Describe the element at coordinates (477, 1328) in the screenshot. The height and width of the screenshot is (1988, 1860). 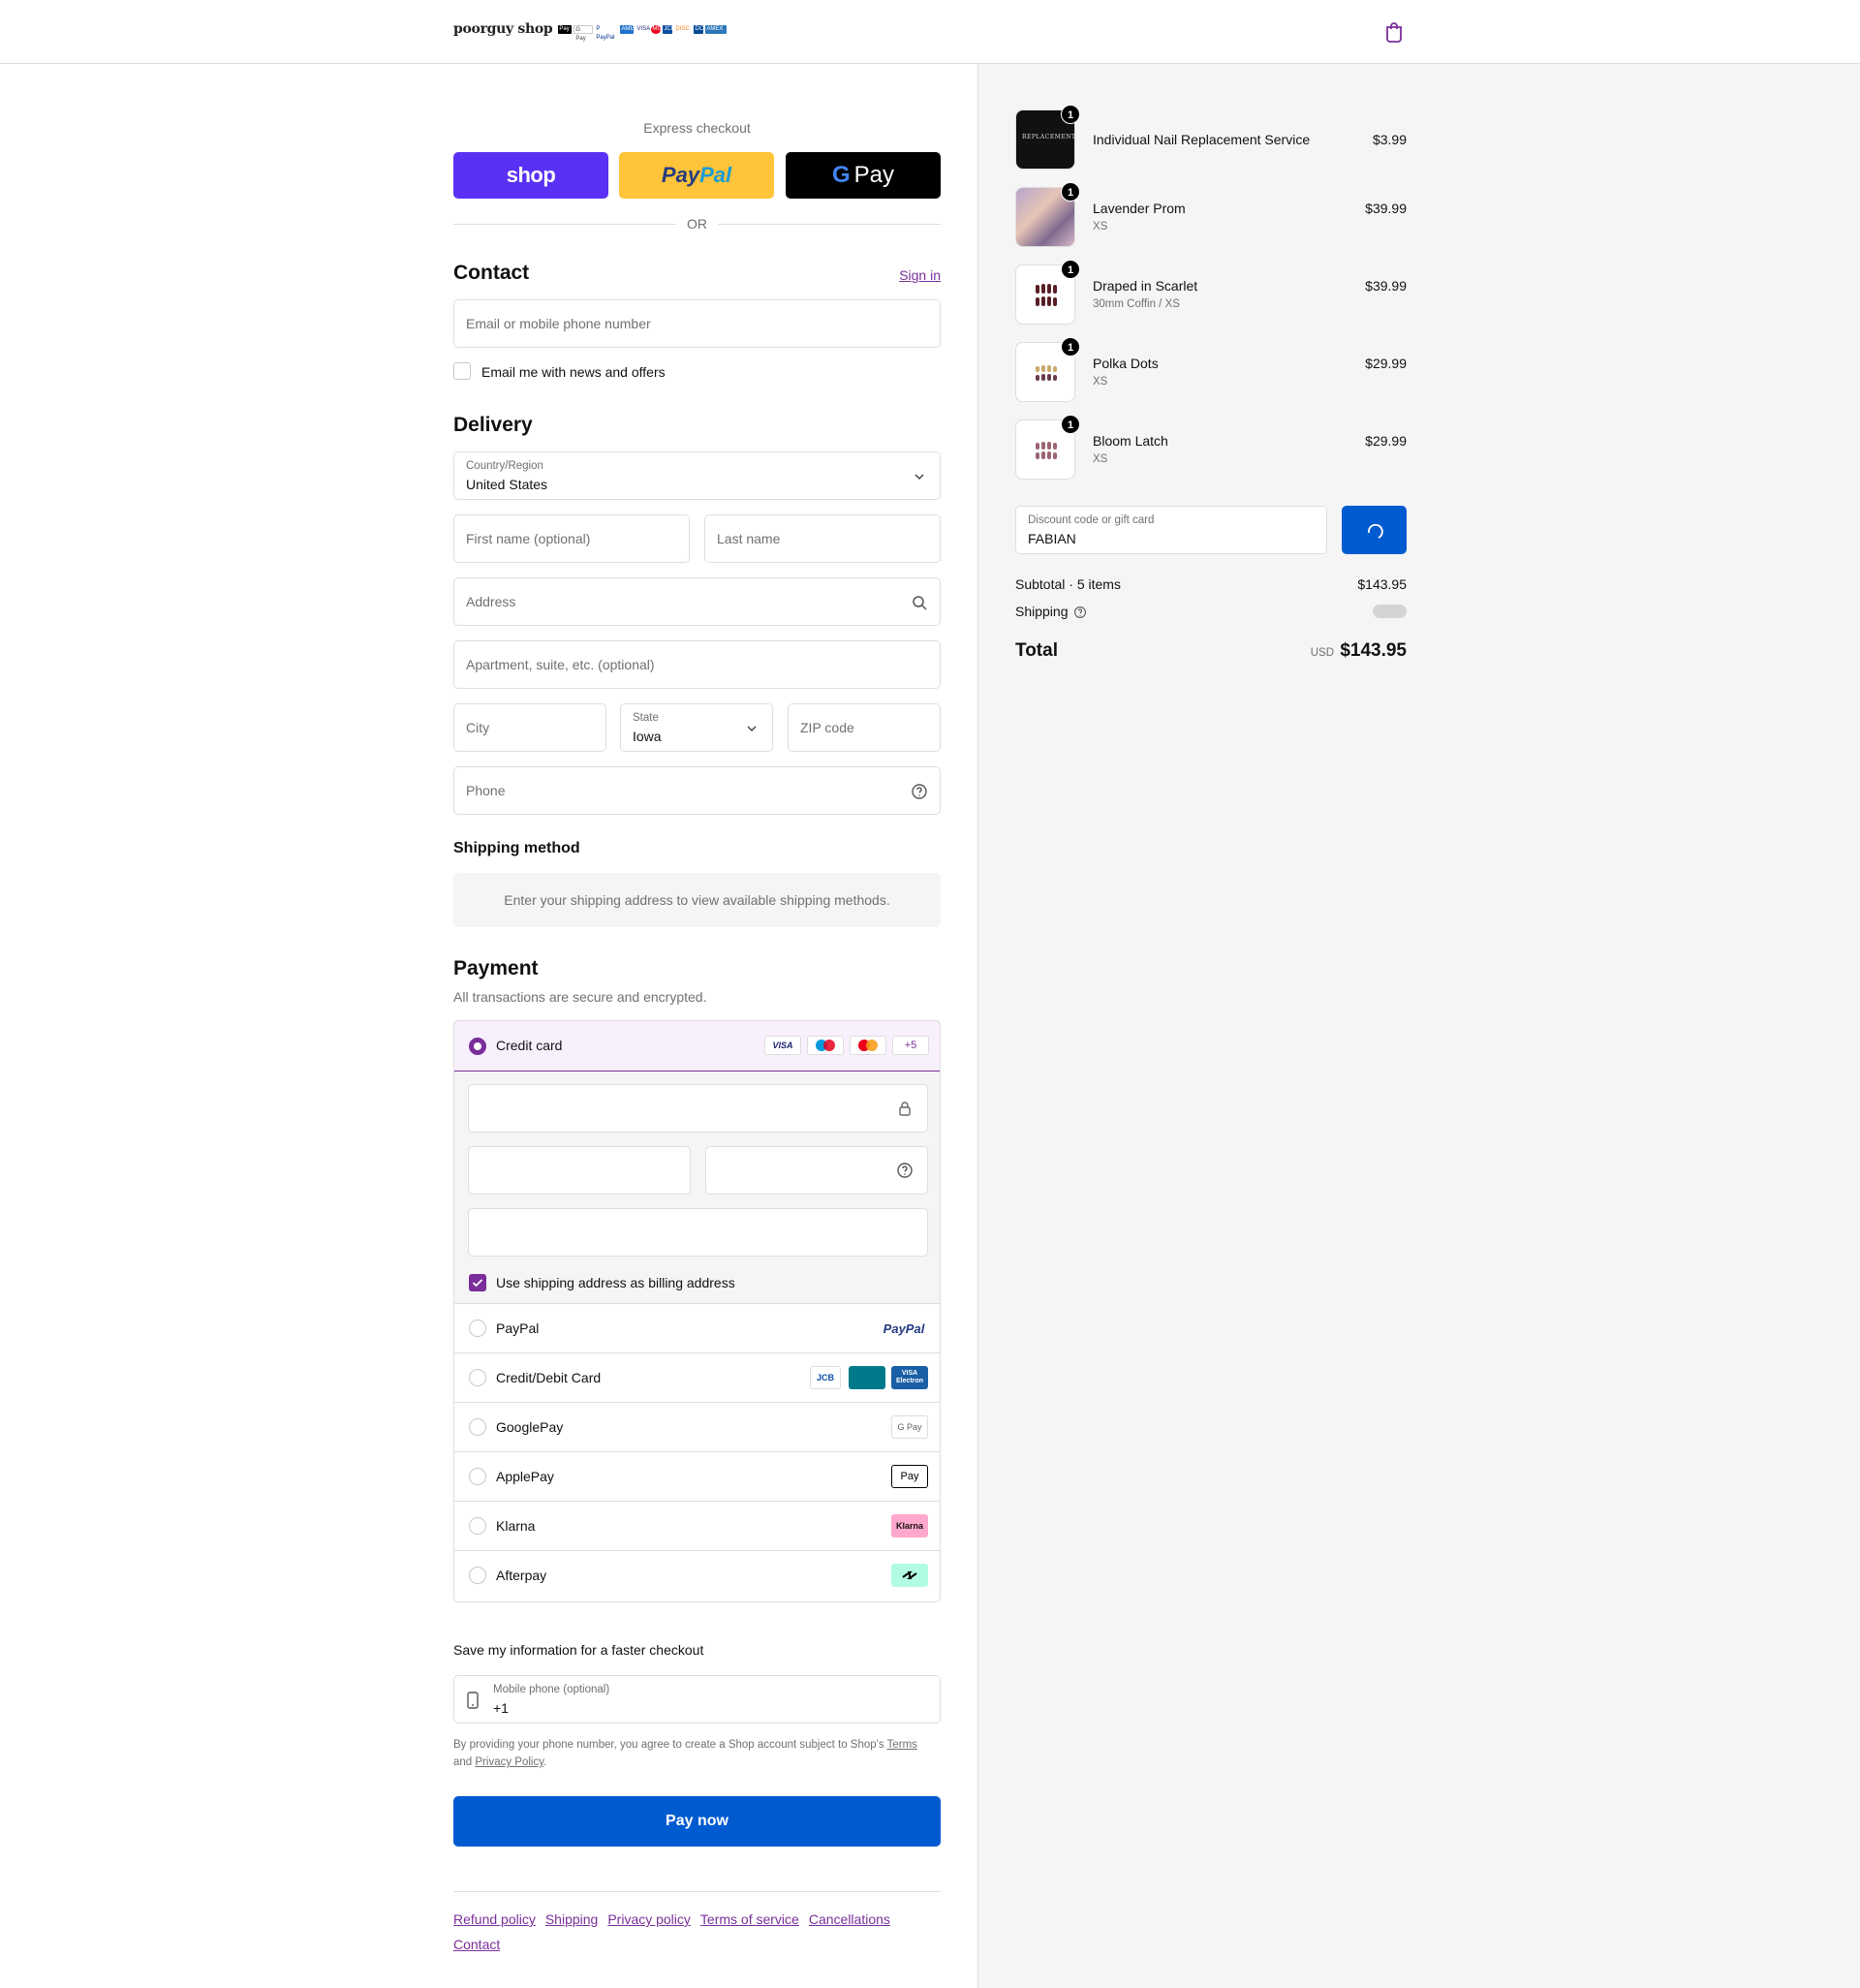
I see `paypal-radio` at that location.